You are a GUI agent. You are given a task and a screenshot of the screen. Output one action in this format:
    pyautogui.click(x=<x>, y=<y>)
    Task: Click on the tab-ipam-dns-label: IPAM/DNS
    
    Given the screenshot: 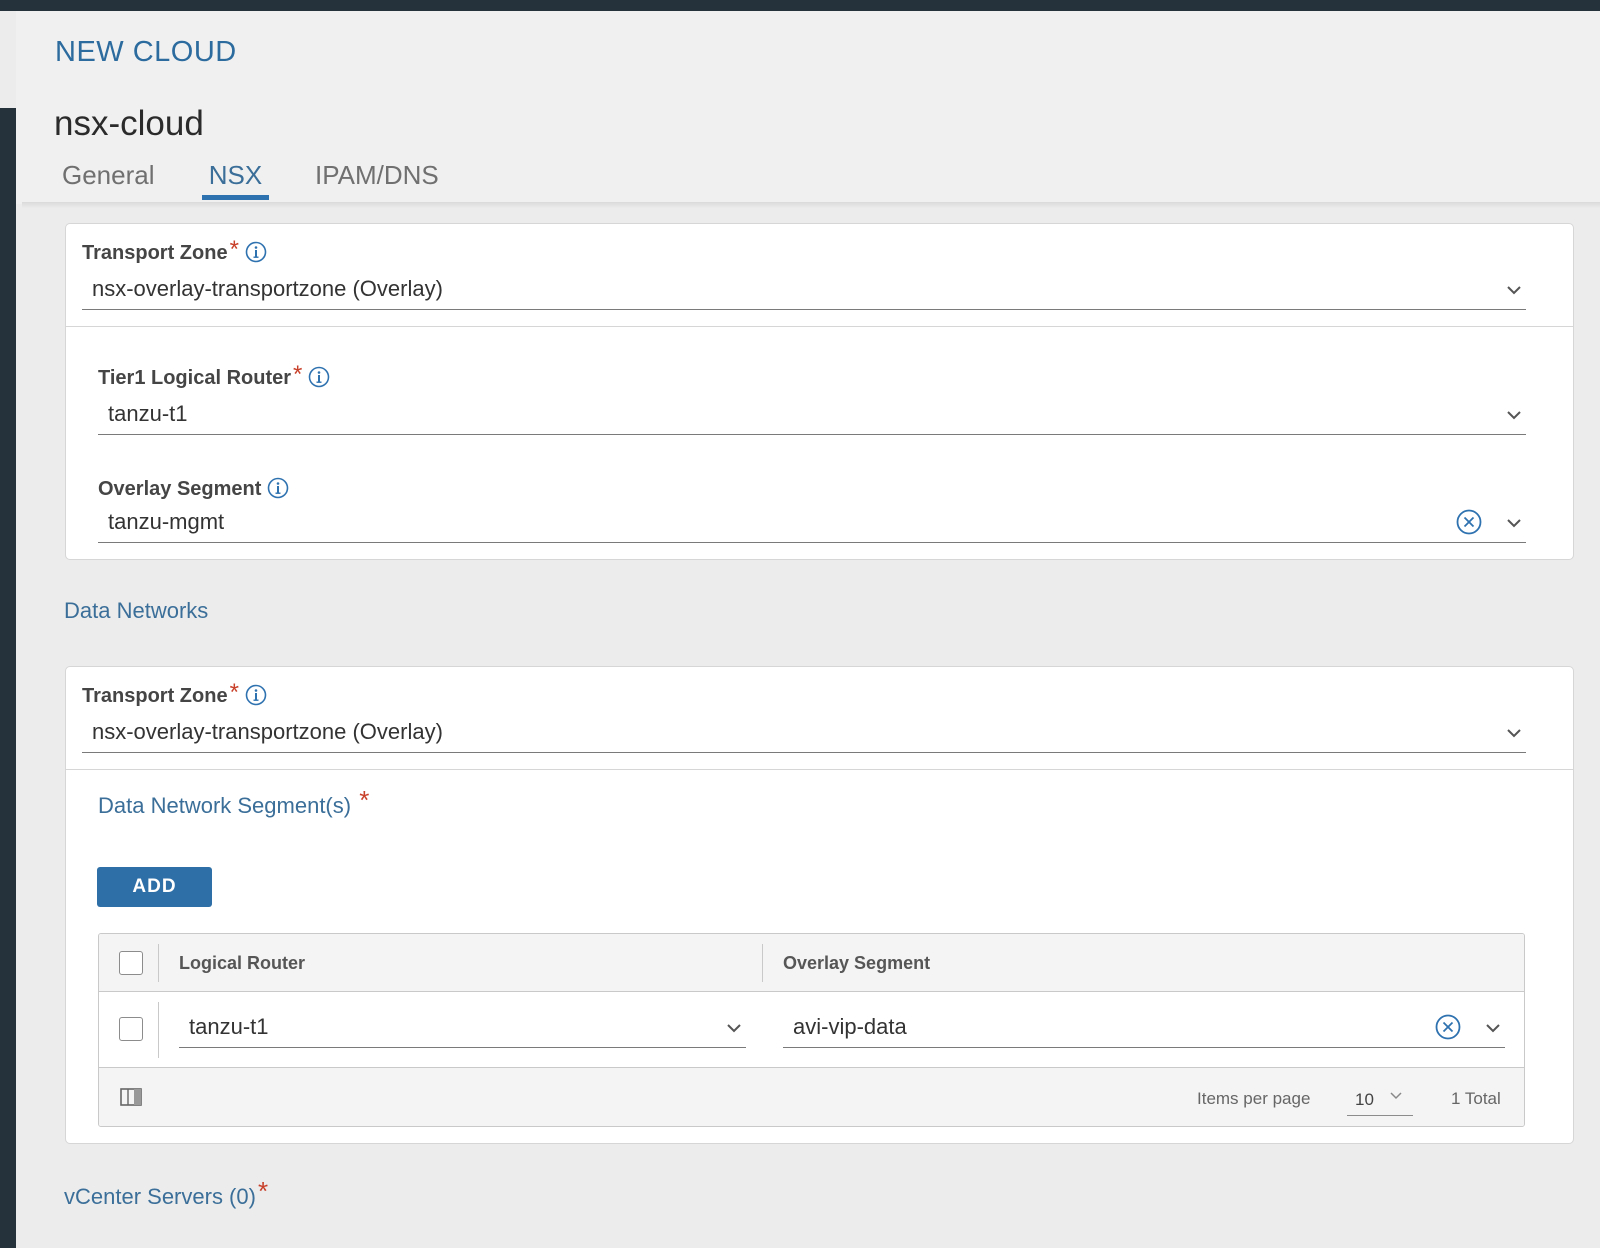 What is the action you would take?
    pyautogui.click(x=377, y=175)
    